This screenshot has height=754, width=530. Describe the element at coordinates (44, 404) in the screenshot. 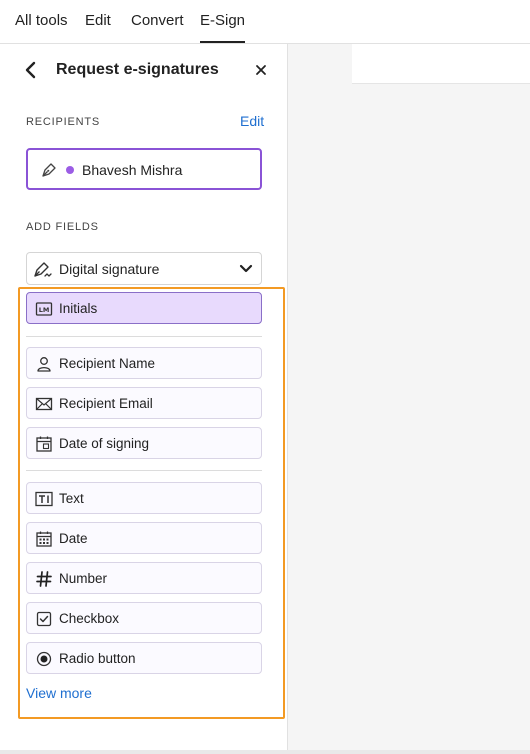

I see `envelope-icon` at that location.